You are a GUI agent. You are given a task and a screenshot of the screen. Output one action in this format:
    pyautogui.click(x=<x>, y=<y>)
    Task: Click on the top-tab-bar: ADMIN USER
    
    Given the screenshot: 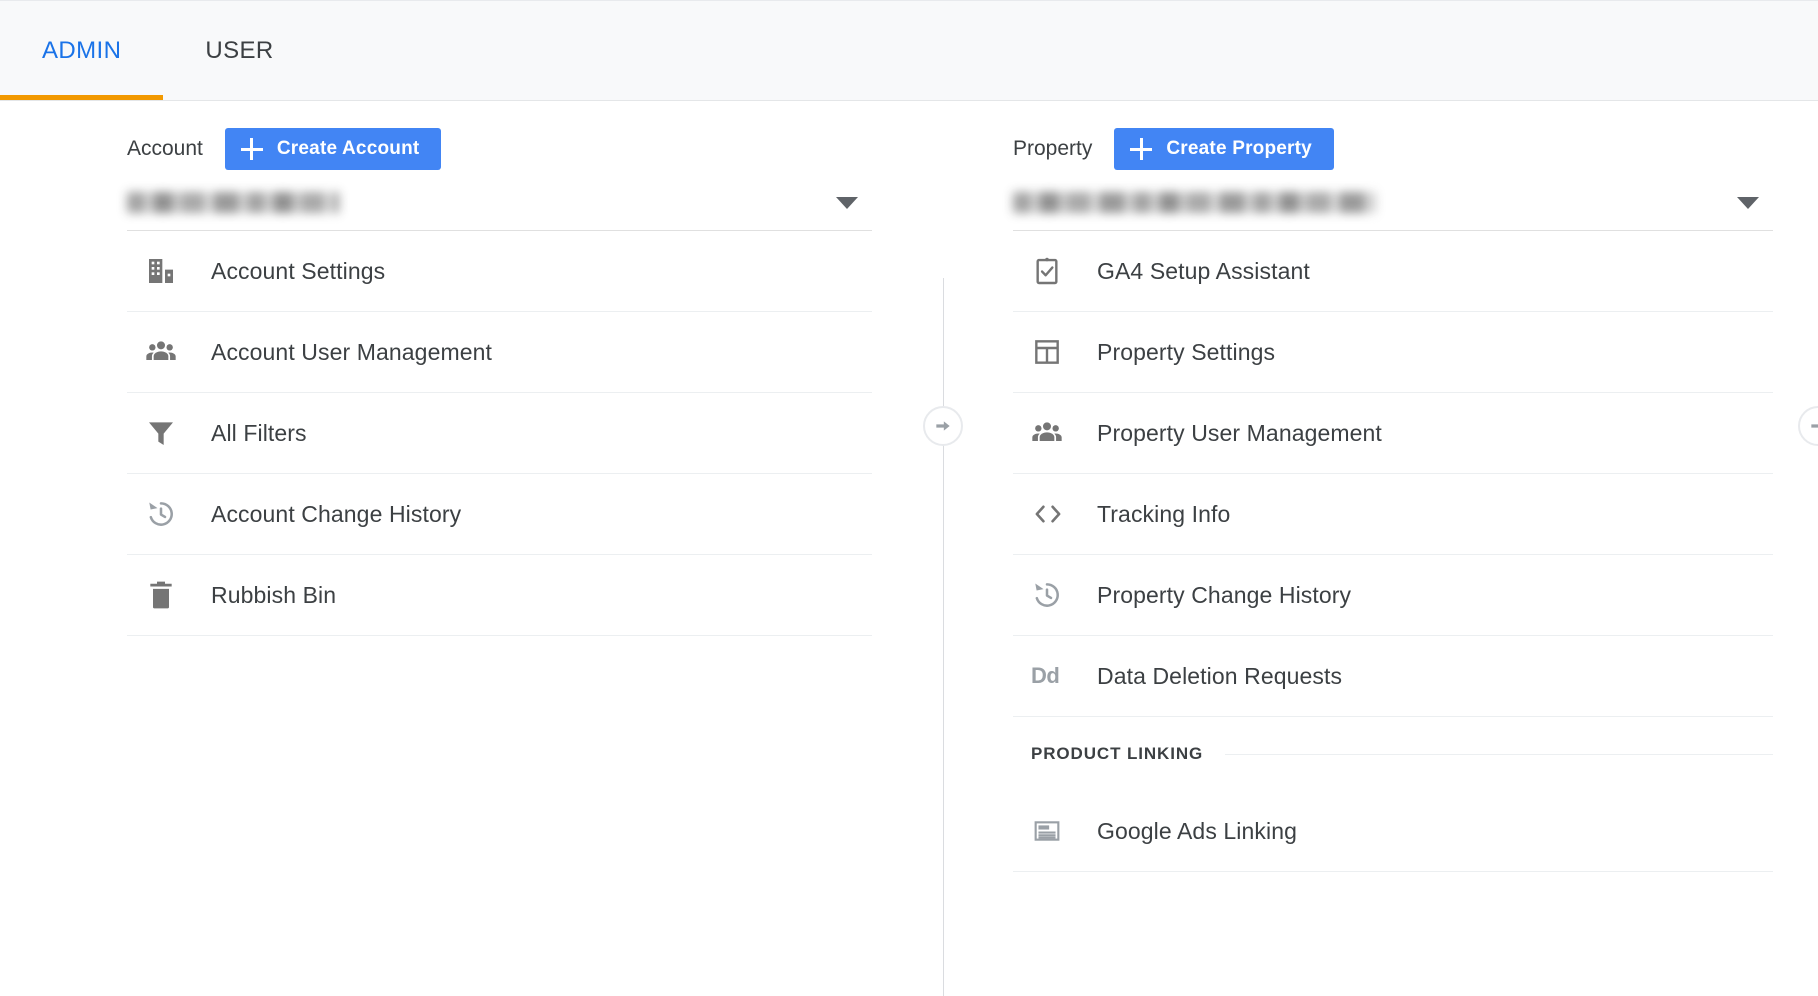 What is the action you would take?
    pyautogui.click(x=909, y=50)
    